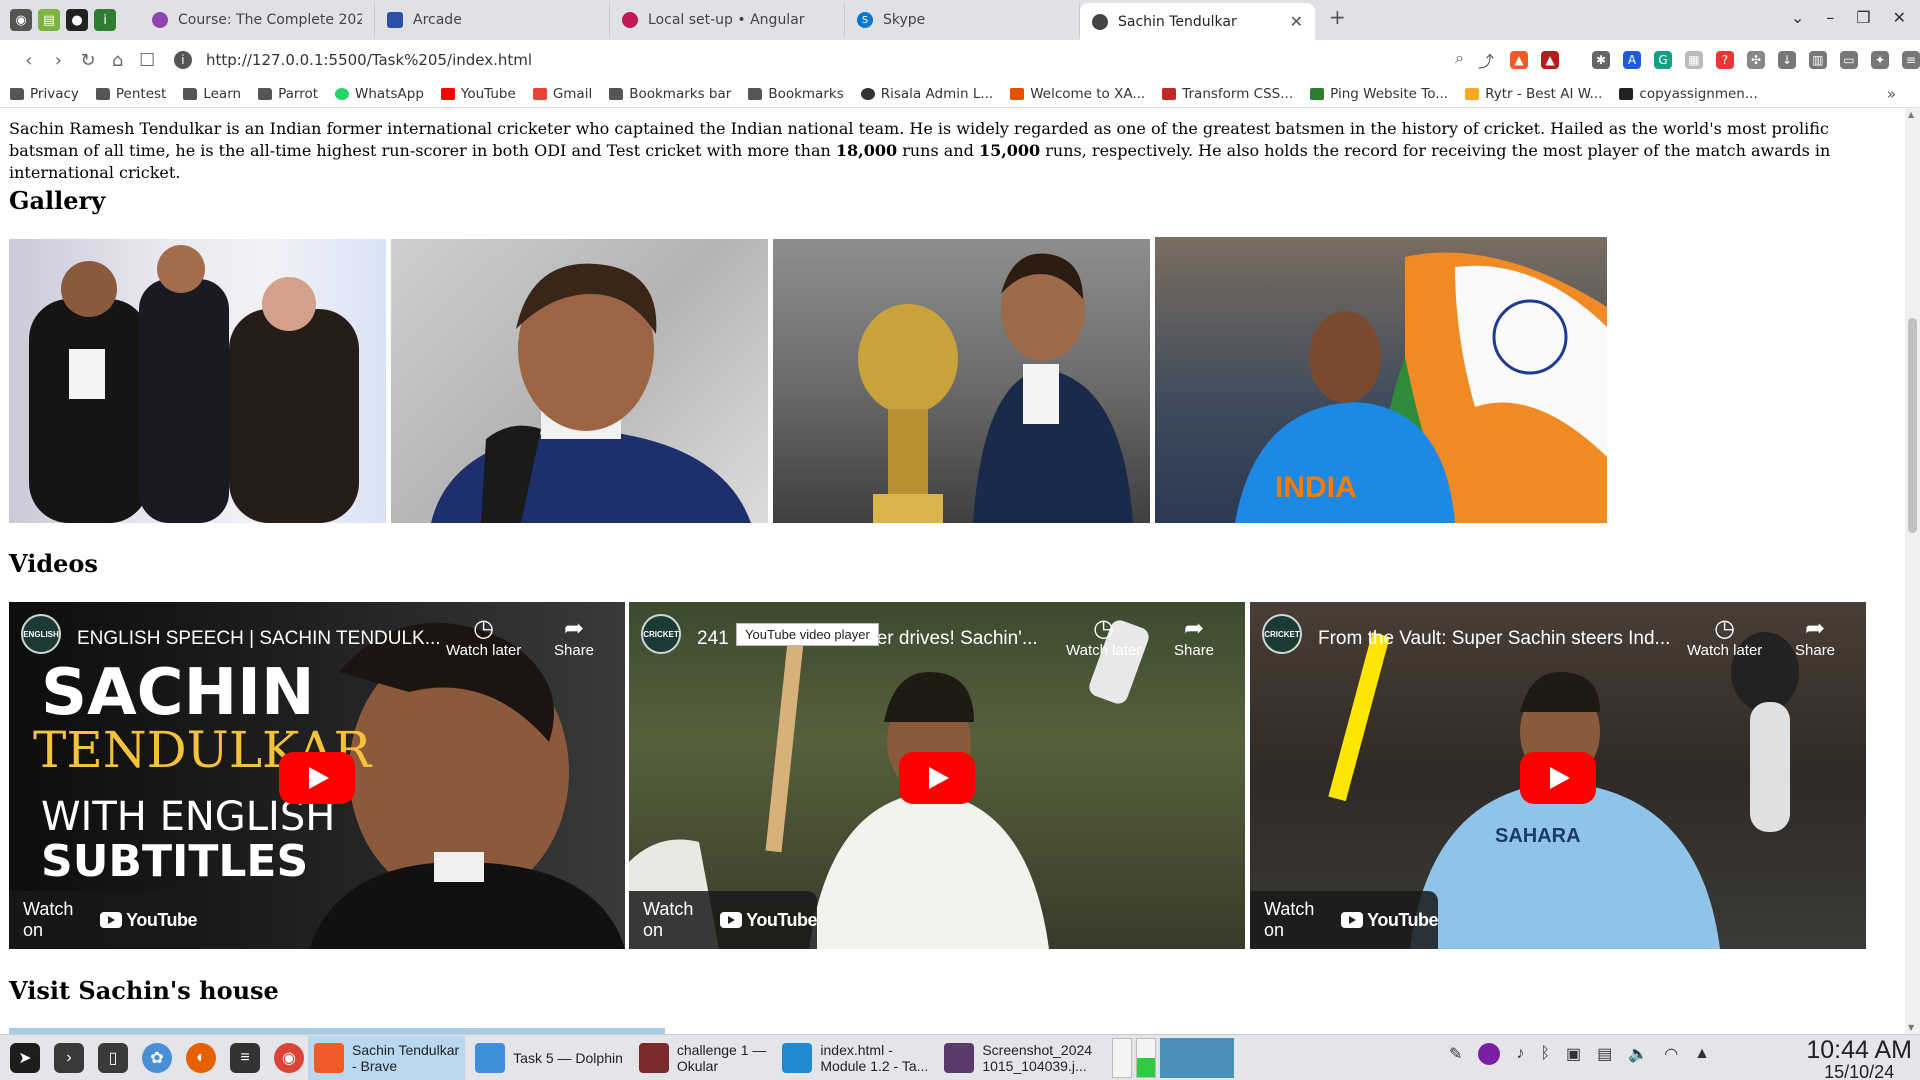  Describe the element at coordinates (1520, 1054) in the screenshot. I see `notifications-icon: ♪` at that location.